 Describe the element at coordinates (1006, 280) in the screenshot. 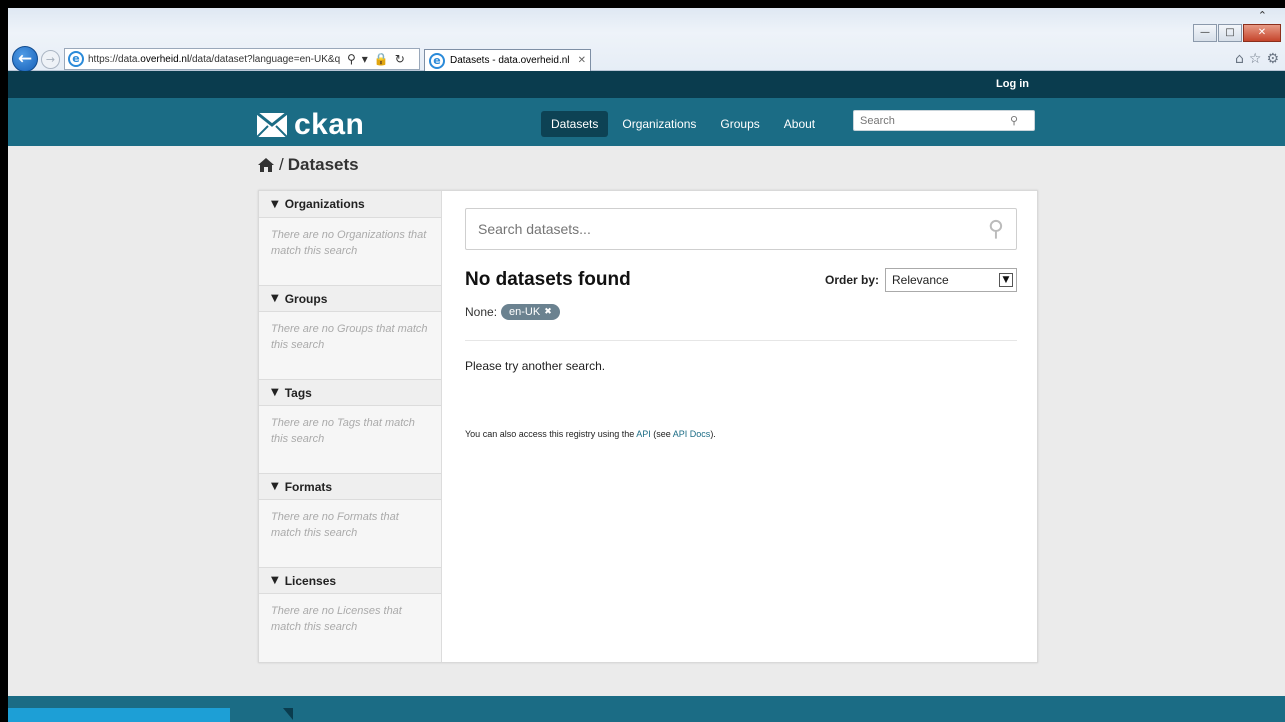

I see `chevron-down-icon: ▼` at that location.